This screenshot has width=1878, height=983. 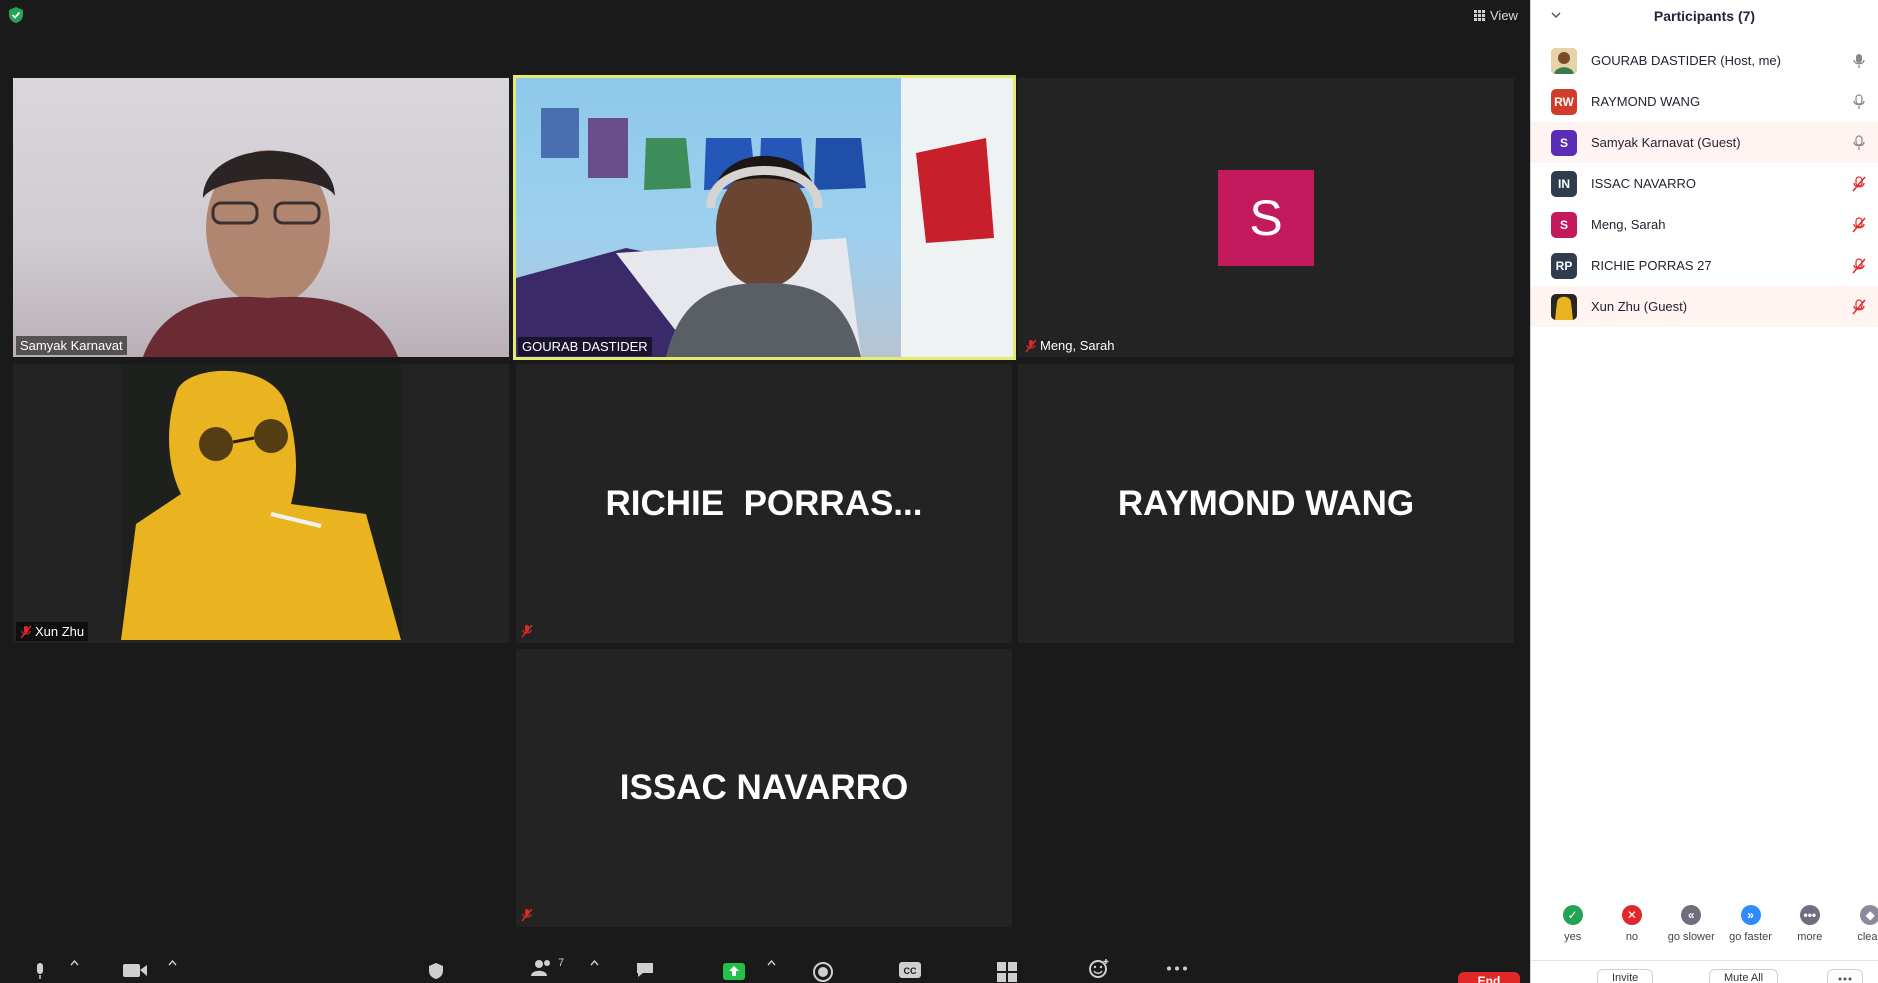 What do you see at coordinates (594, 963) in the screenshot?
I see `participants-options-caret` at bounding box center [594, 963].